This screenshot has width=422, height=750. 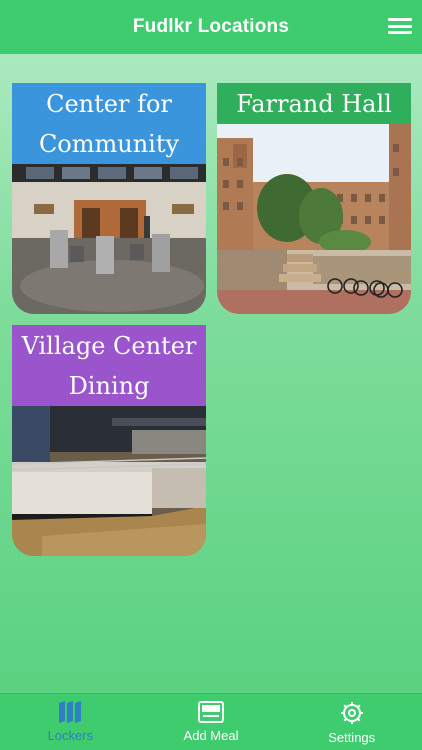 I want to click on location-card-village-center-dining: Village Center Dining, so click(x=109, y=440).